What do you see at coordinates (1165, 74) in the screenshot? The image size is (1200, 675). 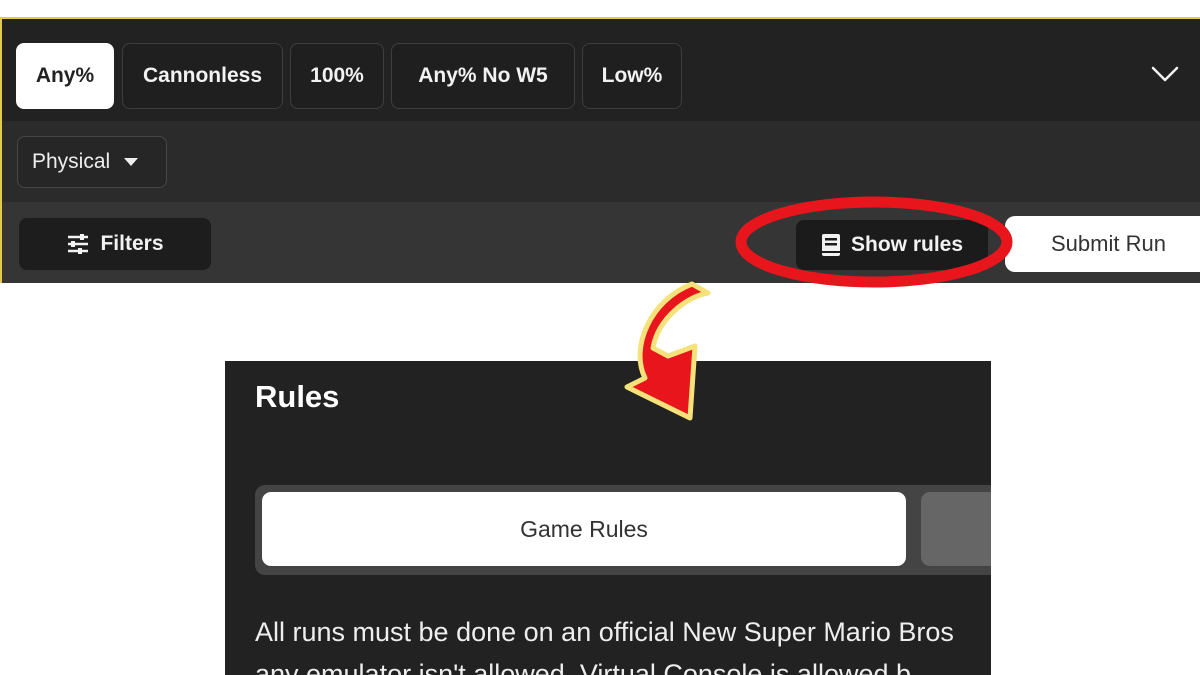 I see `chevron-down-icon` at bounding box center [1165, 74].